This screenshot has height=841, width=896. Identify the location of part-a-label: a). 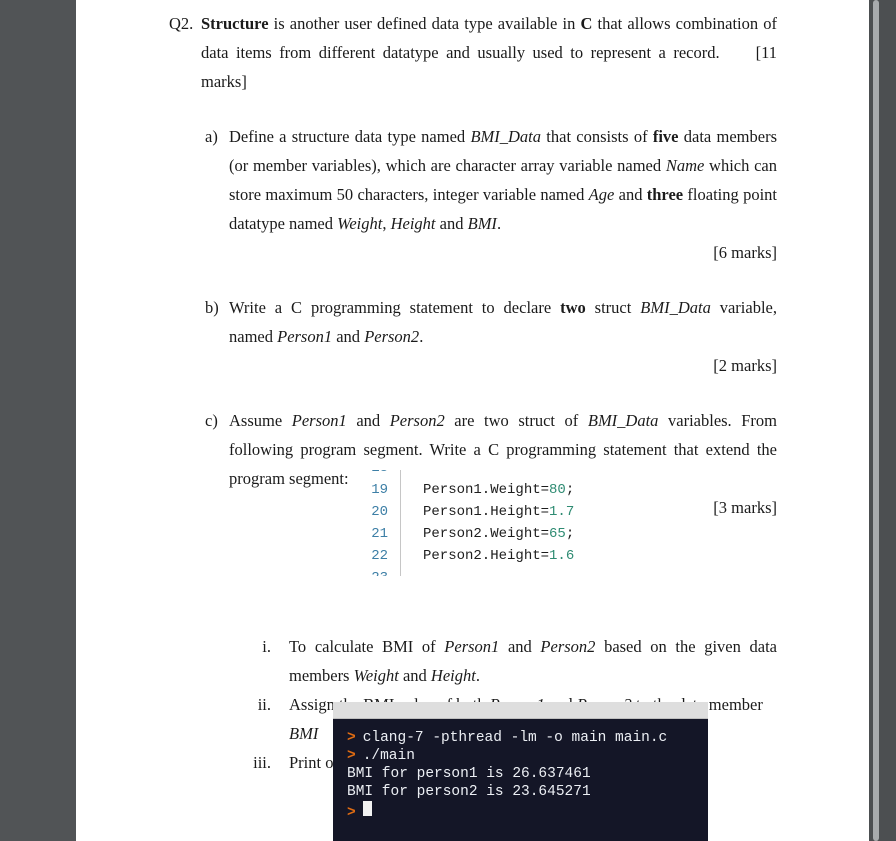
(211, 136).